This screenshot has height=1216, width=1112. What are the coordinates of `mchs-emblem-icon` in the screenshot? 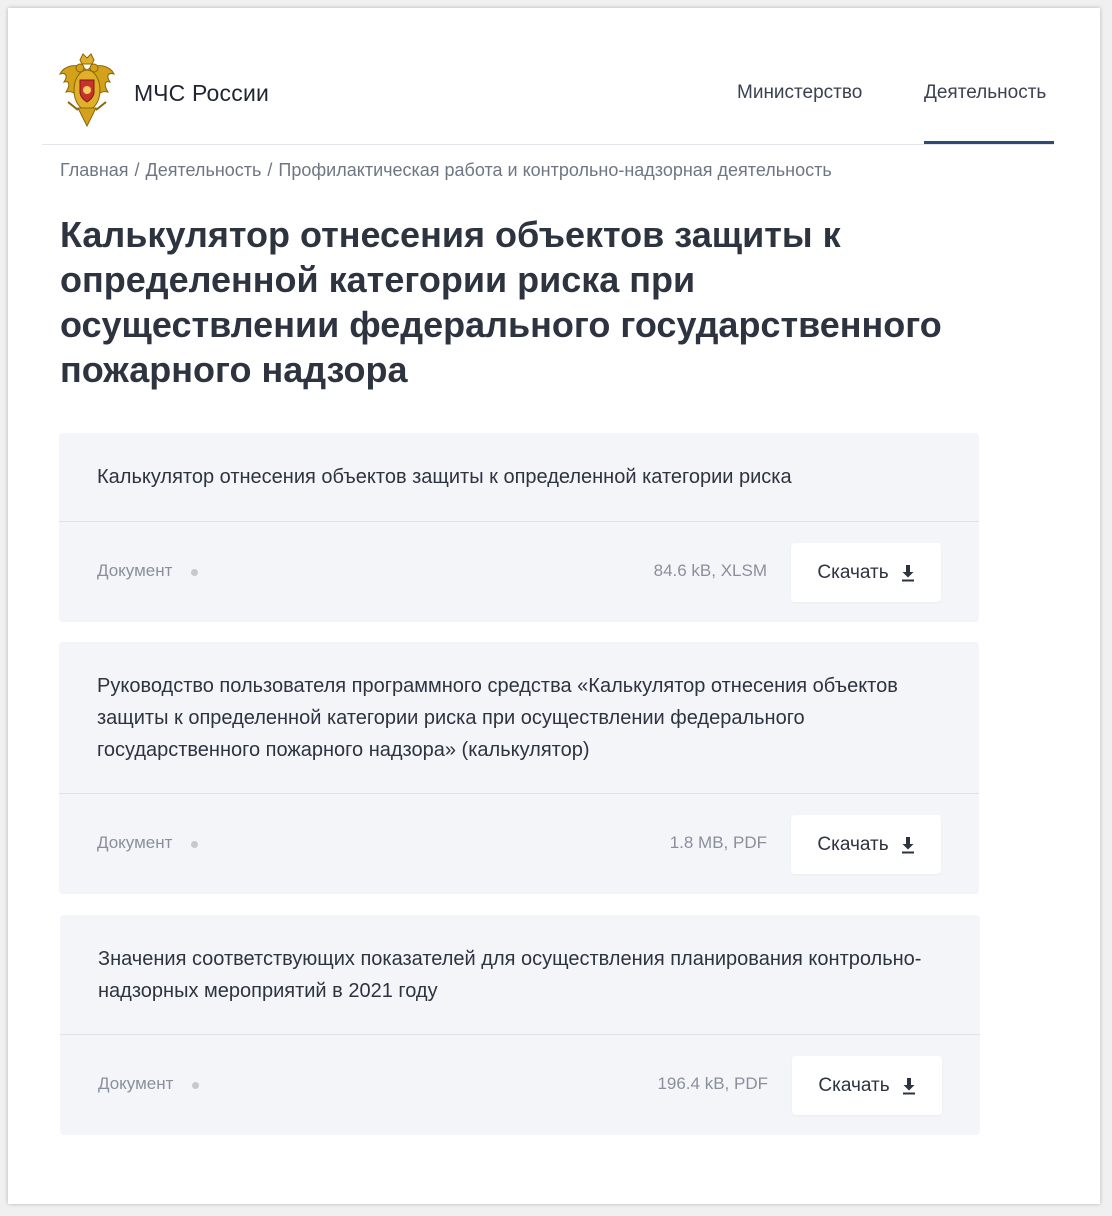 It's located at (87, 90).